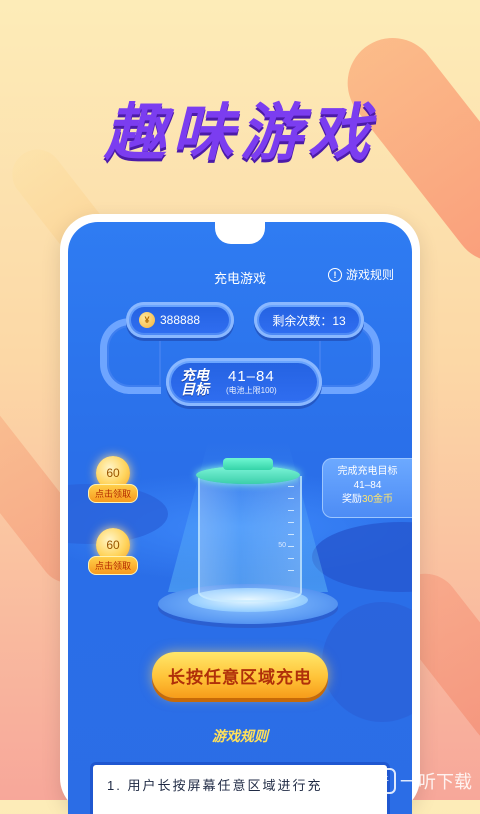 This screenshot has width=480, height=814. I want to click on coin-balance: ¥ 388888, so click(180, 320).